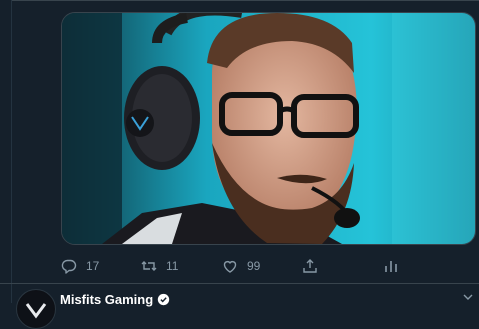 The width and height of the screenshot is (479, 329). I want to click on reply-button: 17, so click(80, 266).